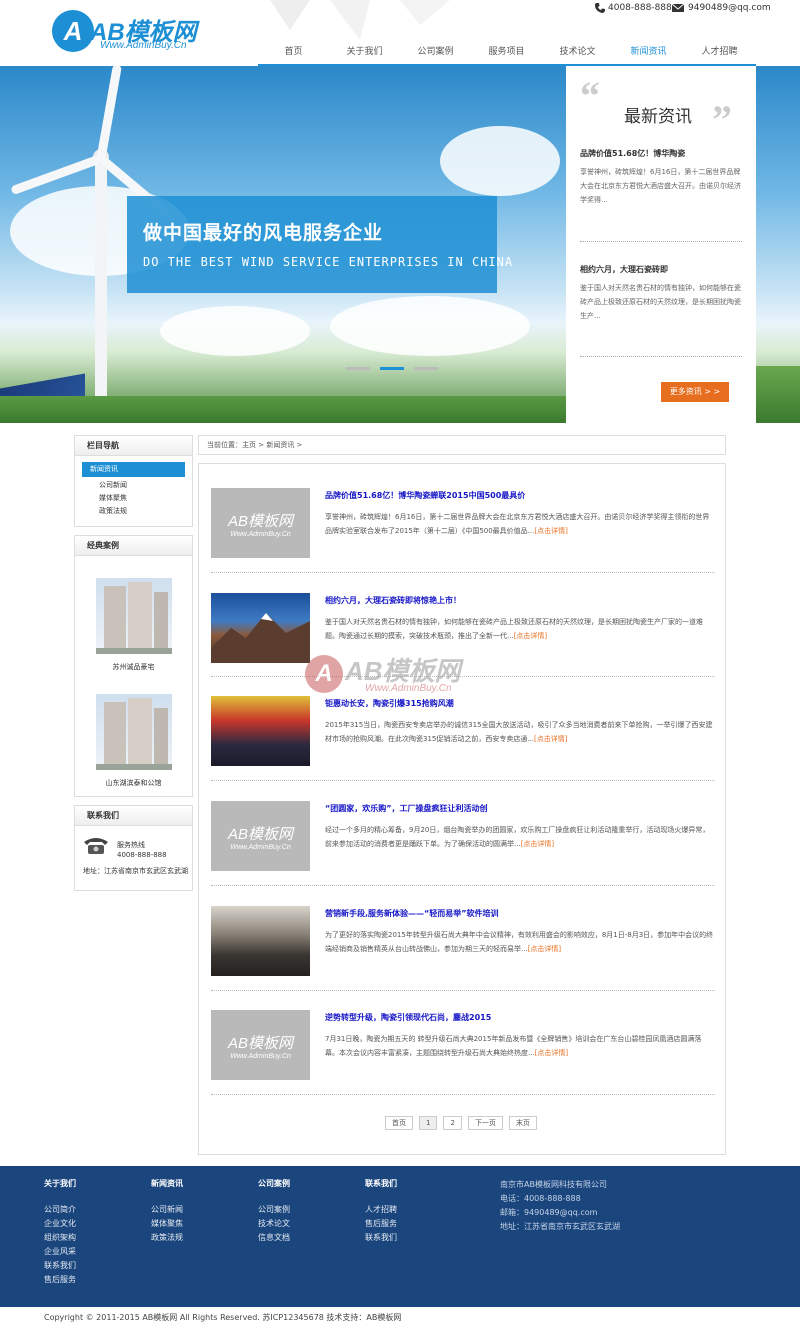  I want to click on footer-link: 公司简介, so click(60, 1210).